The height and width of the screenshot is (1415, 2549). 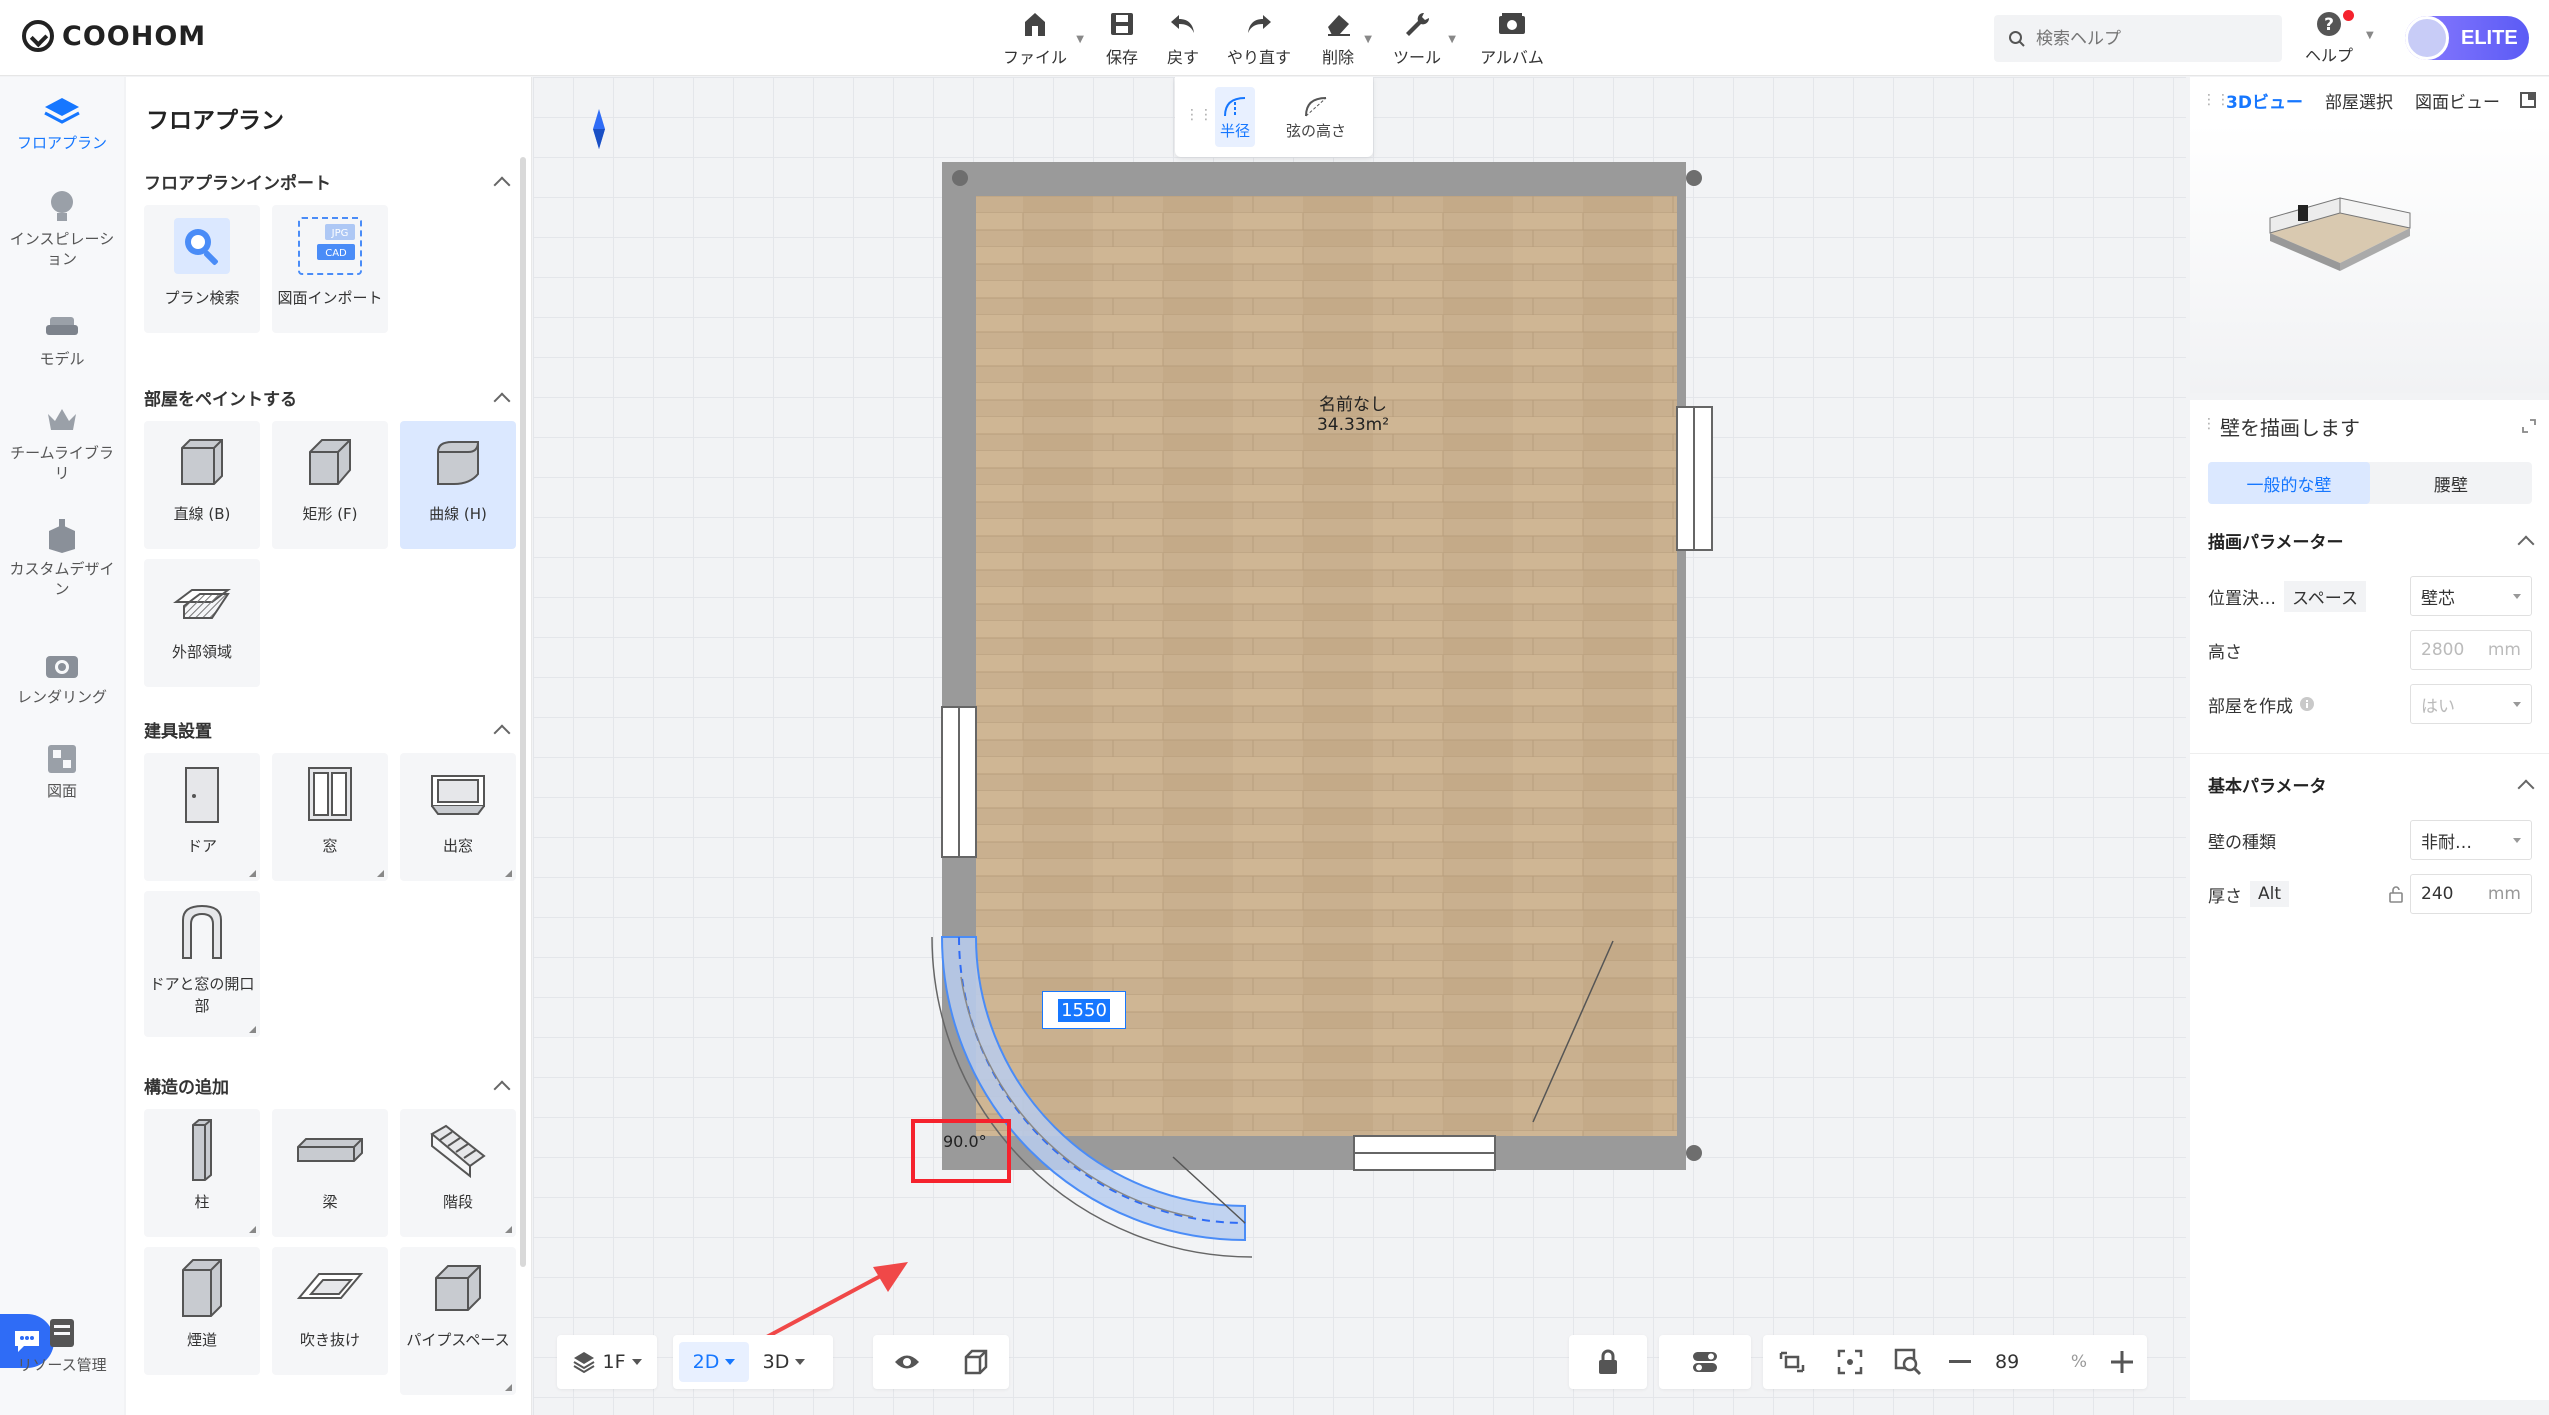 What do you see at coordinates (202, 995) in the screenshot?
I see `tile-label: ドアと窓の開口部` at bounding box center [202, 995].